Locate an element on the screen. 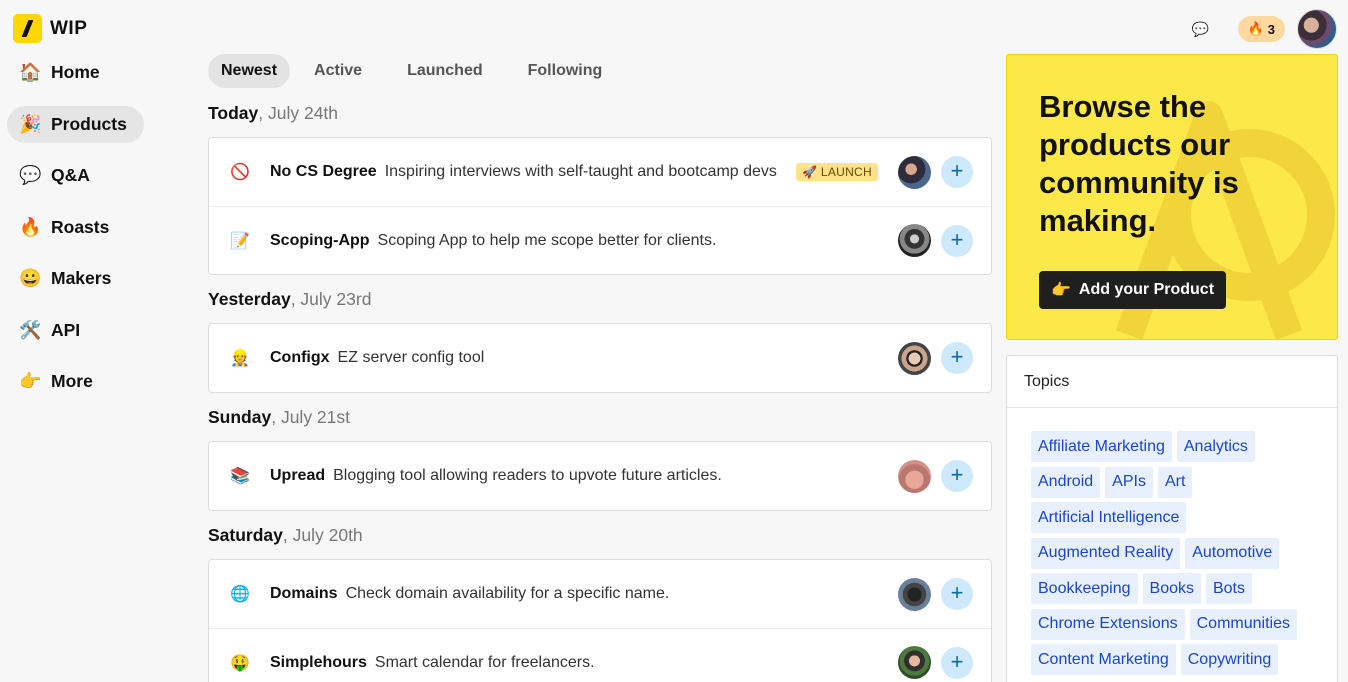  topic-artificial-intelligence: Artificial Intelligence is located at coordinates (1109, 517).